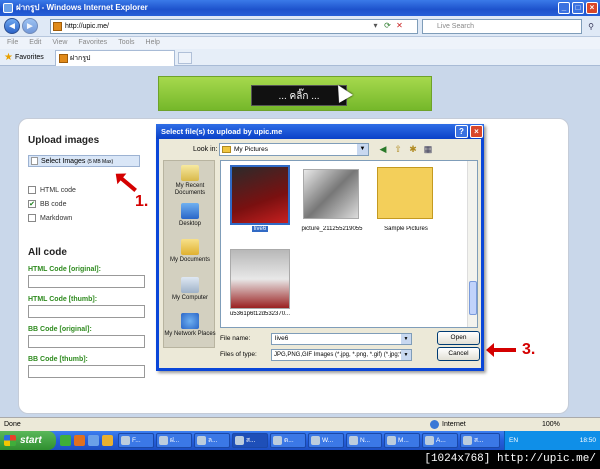  I want to click on all-code-heading: All code, so click(47, 252).